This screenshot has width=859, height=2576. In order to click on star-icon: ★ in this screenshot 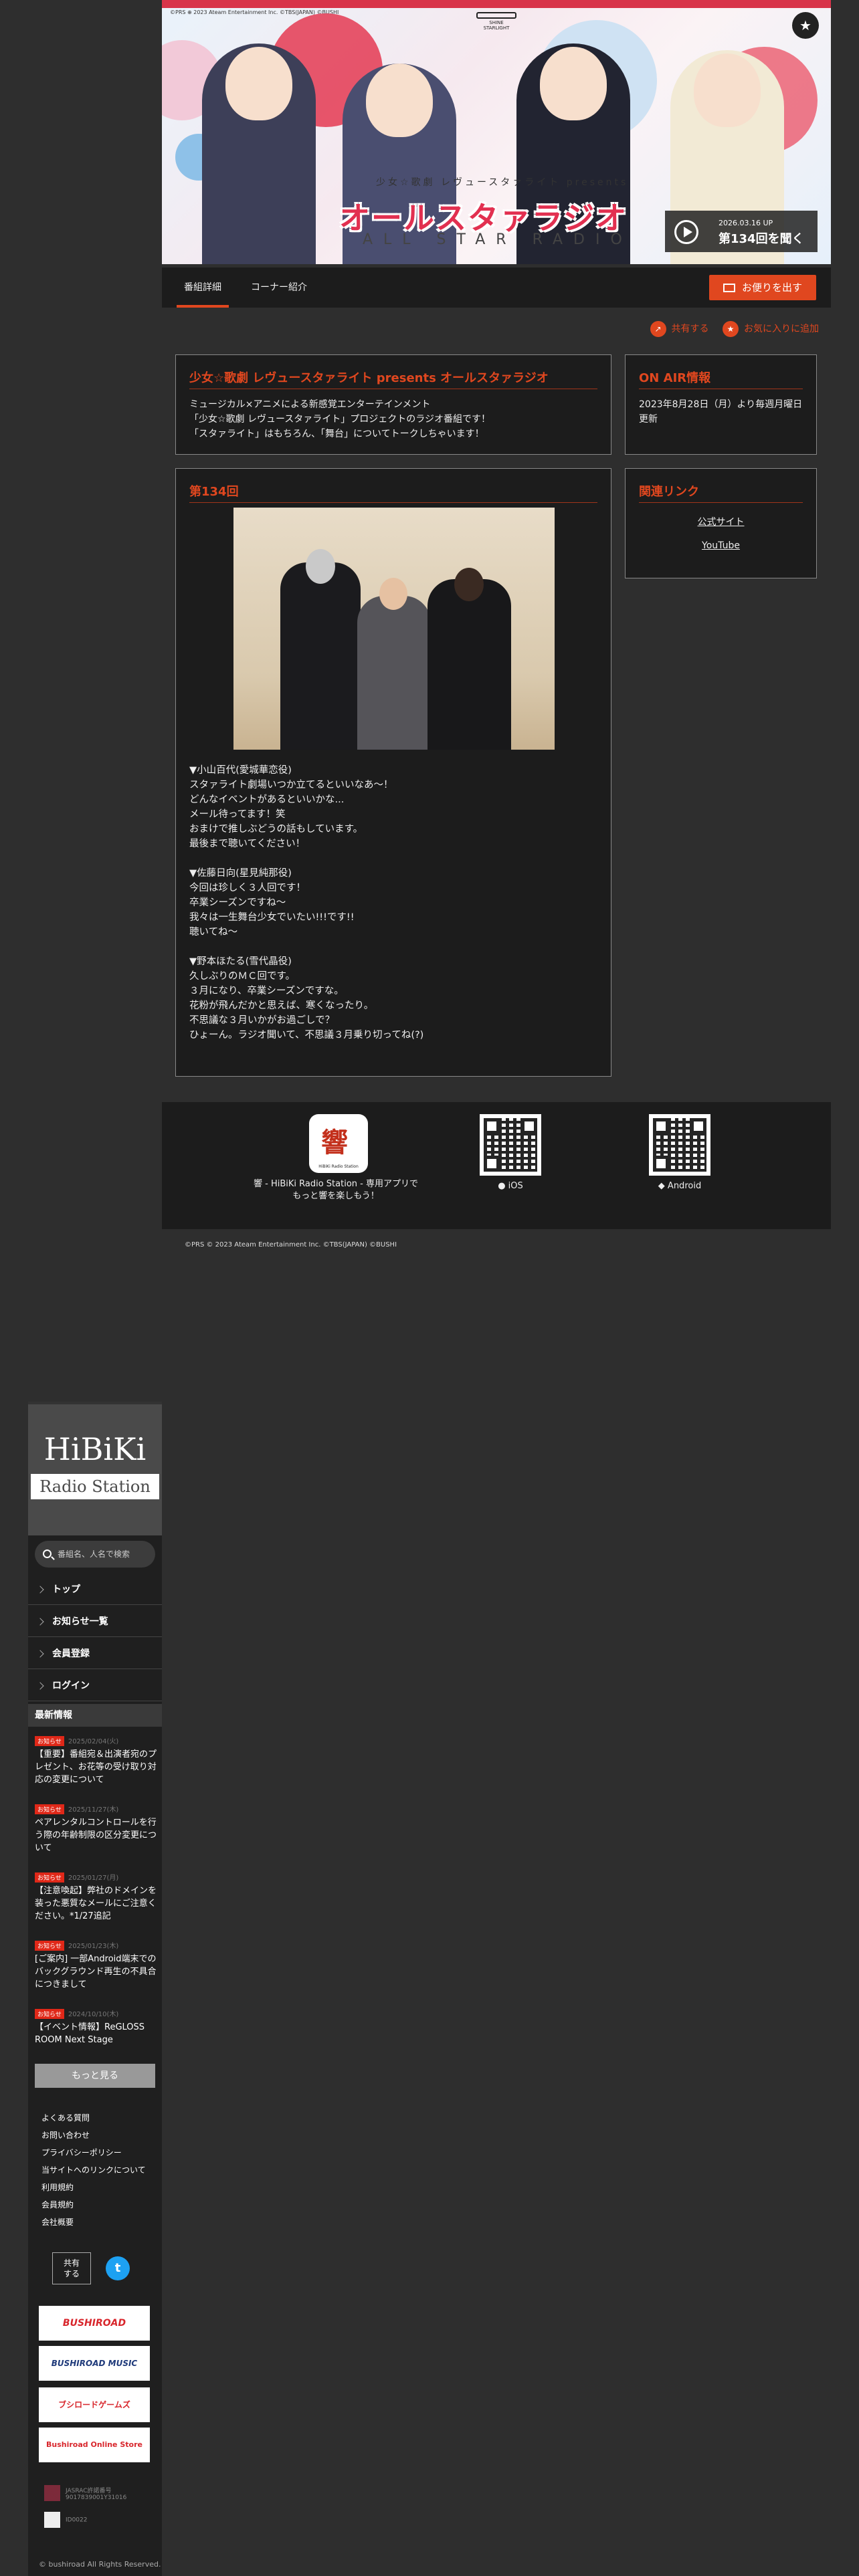, I will do `click(731, 329)`.